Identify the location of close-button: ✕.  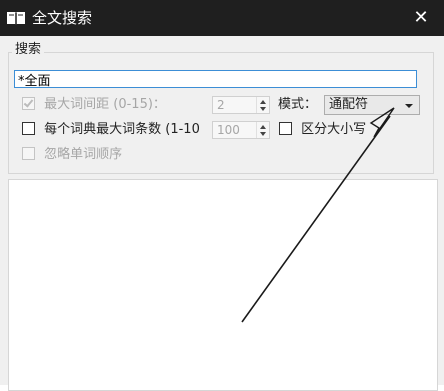
(421, 18).